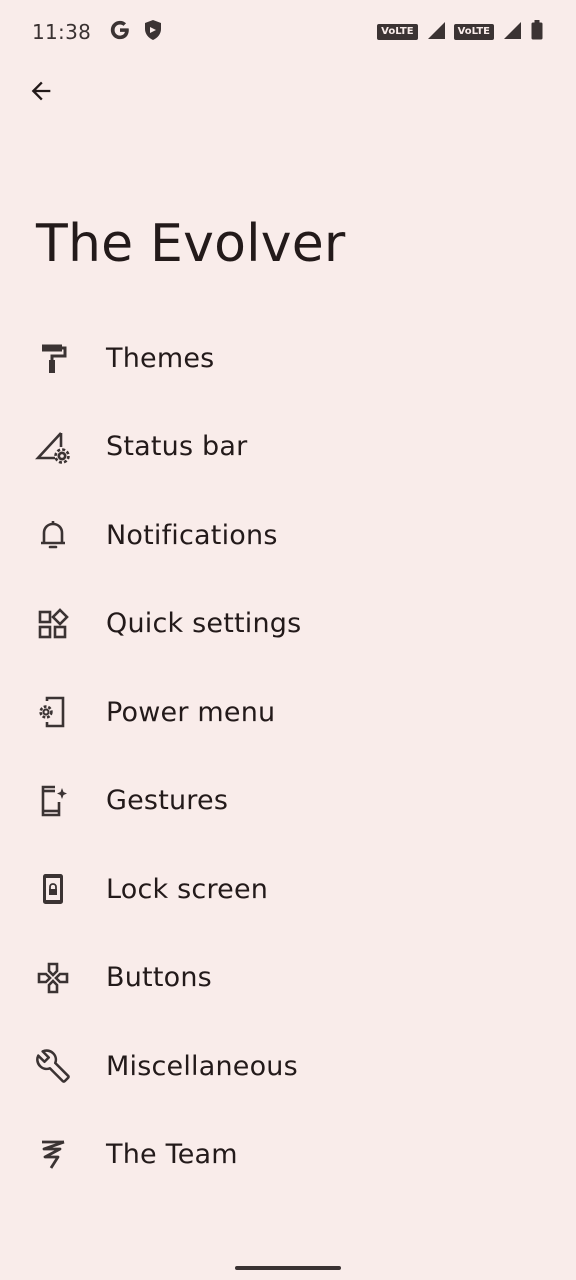  I want to click on status-right-icons: VoLTE VoLTE, so click(460, 32).